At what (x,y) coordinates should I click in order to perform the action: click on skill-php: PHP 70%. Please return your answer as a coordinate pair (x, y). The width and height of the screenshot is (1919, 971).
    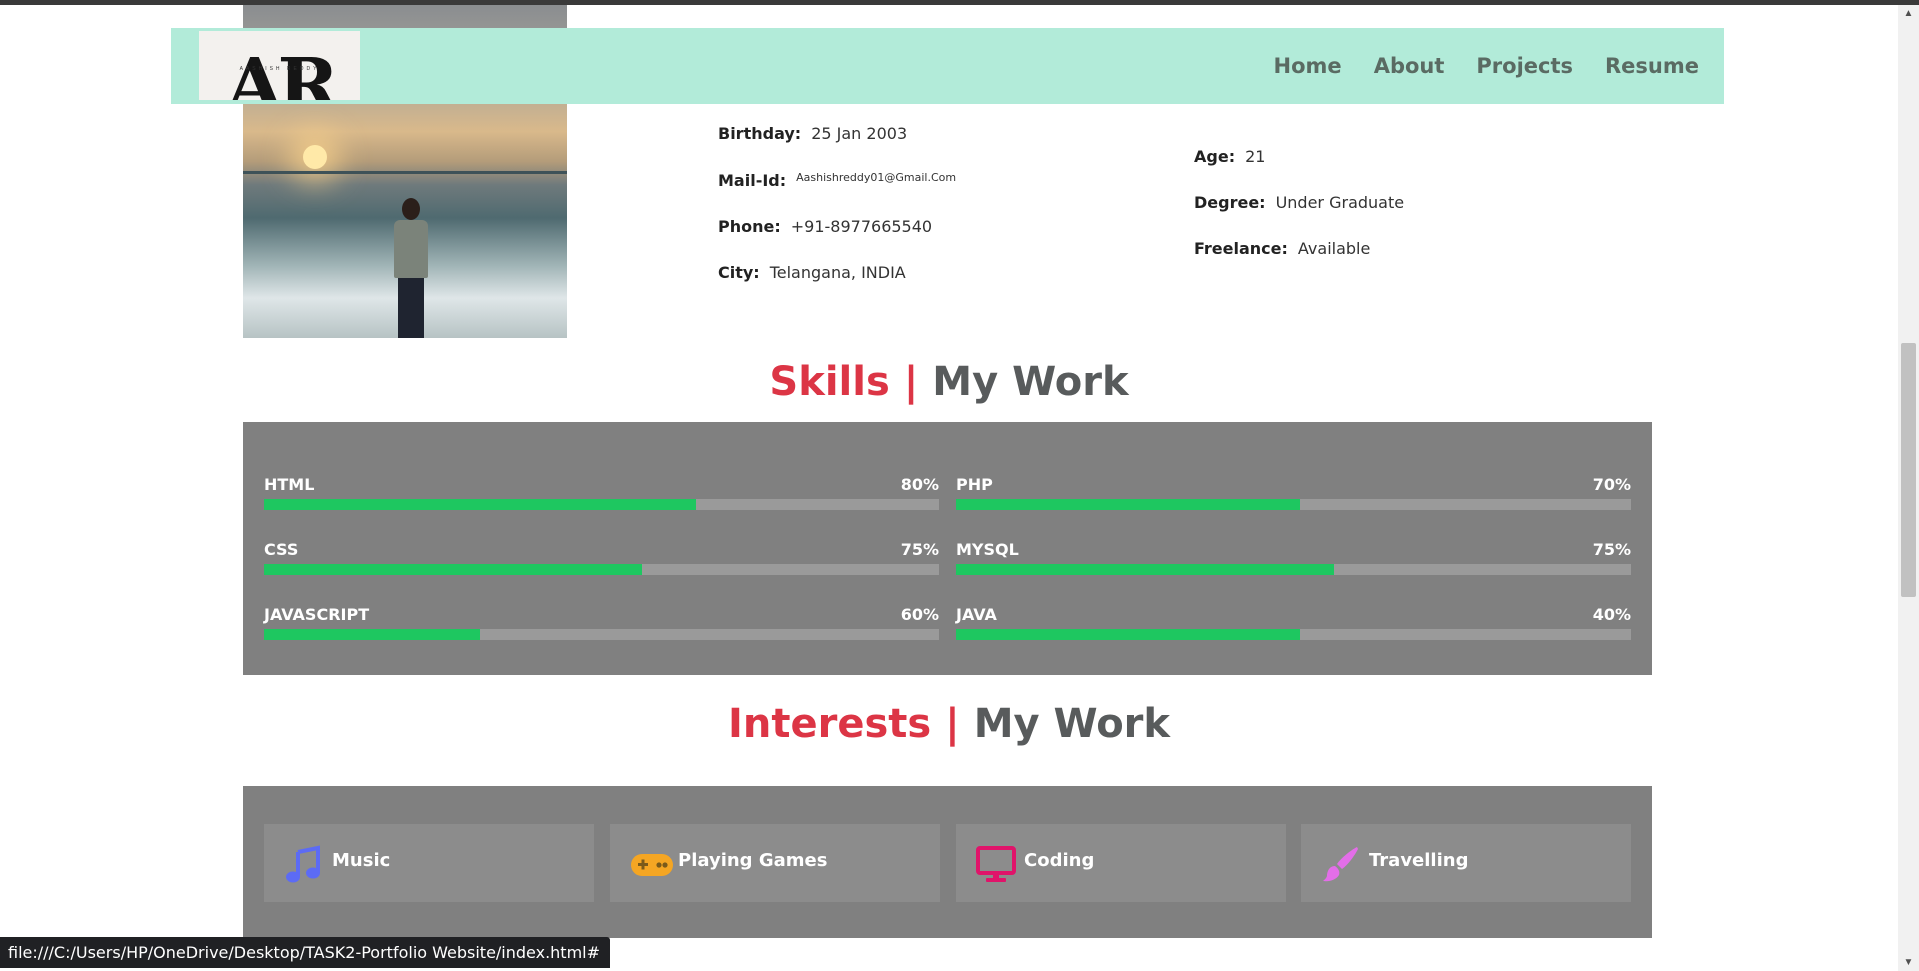
    Looking at the image, I should click on (1293, 500).